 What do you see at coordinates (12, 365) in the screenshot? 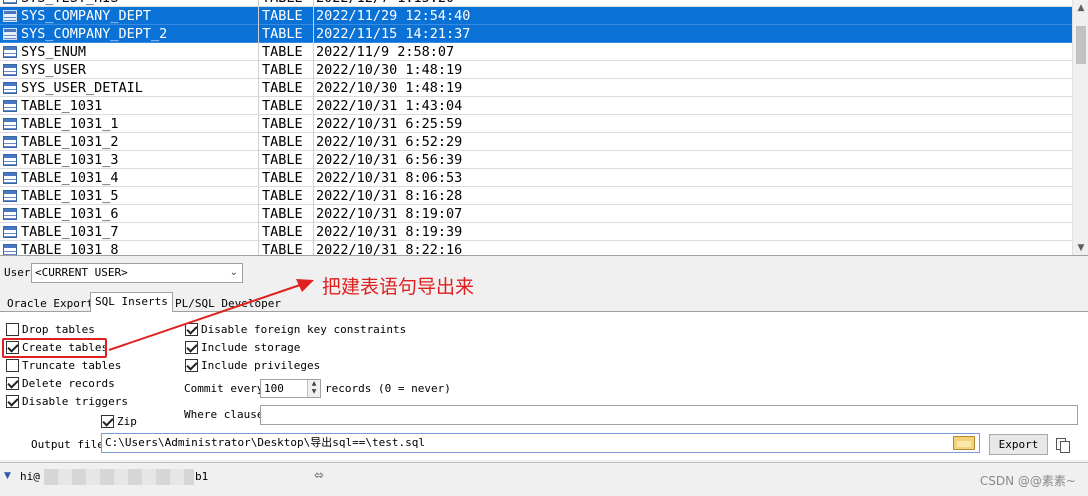
I see `truncate-tables-box` at bounding box center [12, 365].